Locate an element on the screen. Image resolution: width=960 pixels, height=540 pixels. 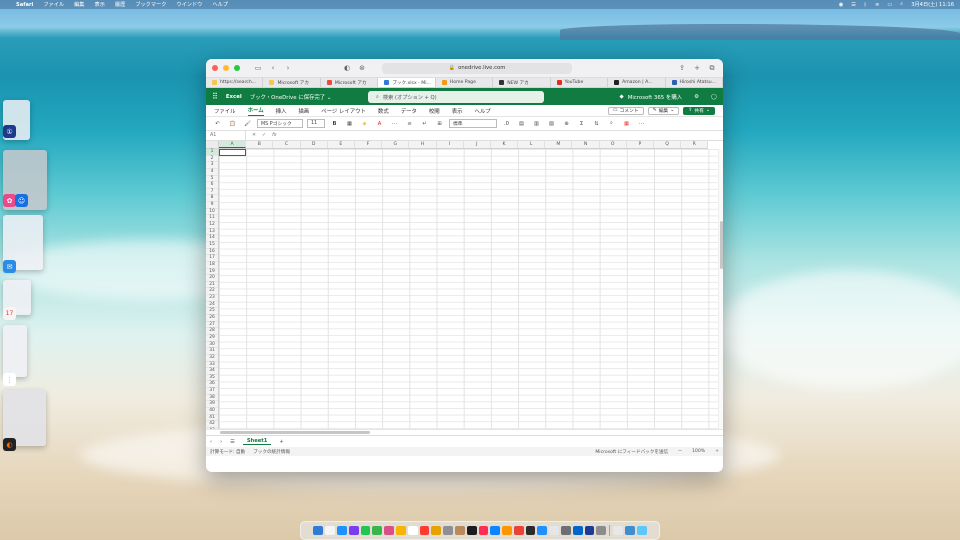
horizontal-scrollbar is located at coordinates (464, 432).